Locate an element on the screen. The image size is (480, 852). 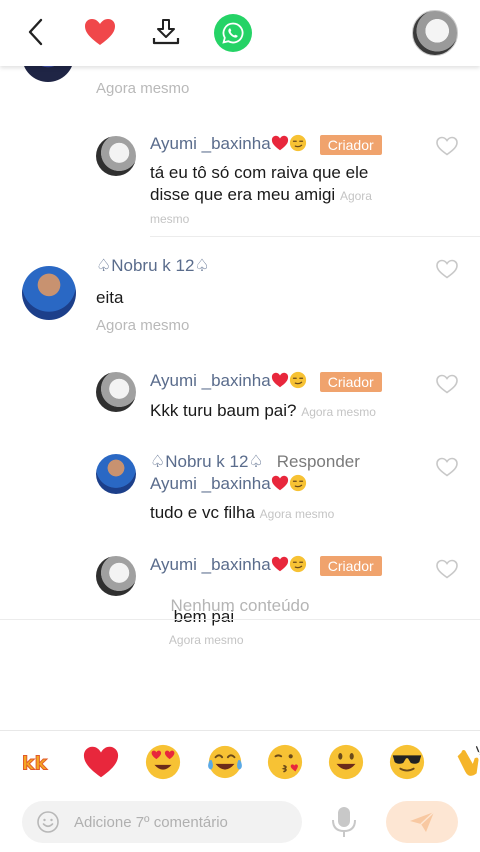
reply-body: tudo e vc filha Agora mesmo is located at coordinates (281, 513).